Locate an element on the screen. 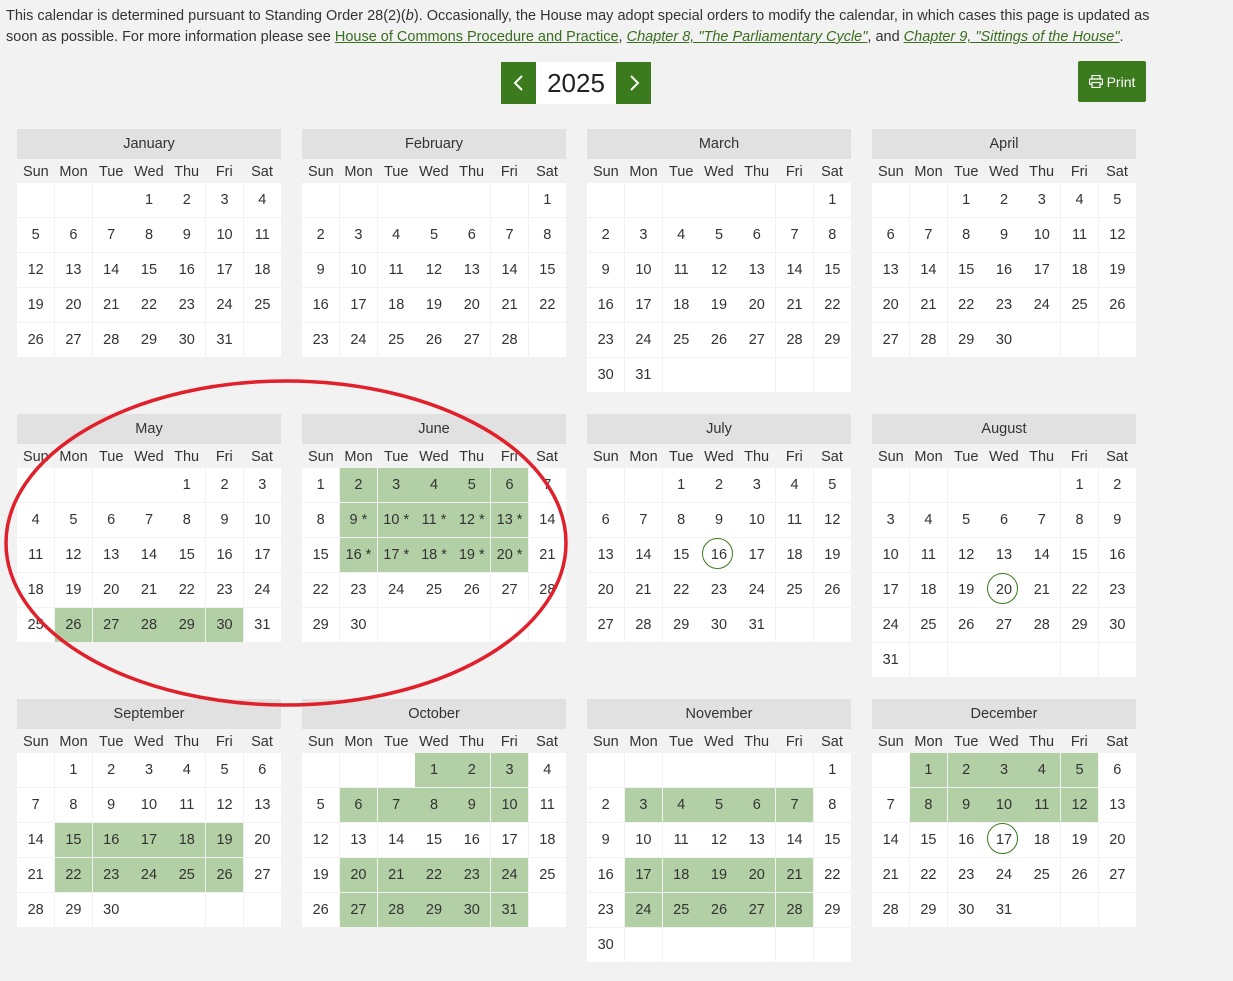 The image size is (1233, 981). calendar-day: 28 is located at coordinates (794, 340).